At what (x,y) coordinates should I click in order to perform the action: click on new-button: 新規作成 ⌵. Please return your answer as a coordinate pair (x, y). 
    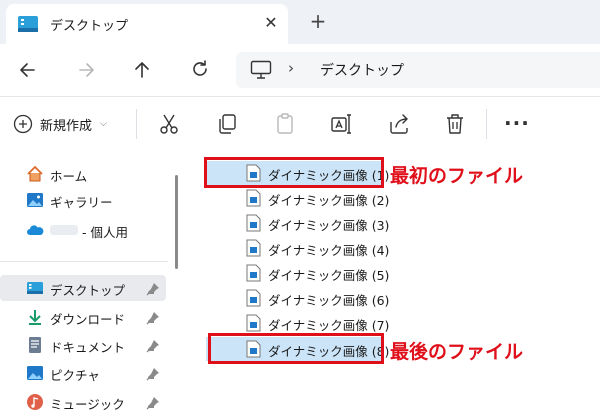
    Looking at the image, I should click on (59, 124).